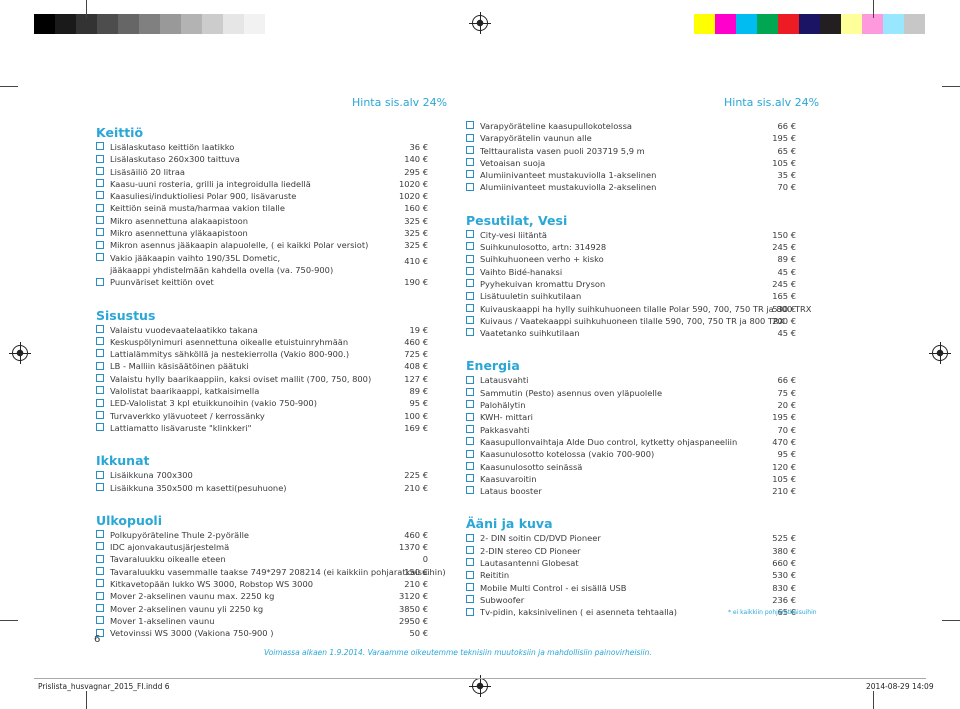 This screenshot has height=709, width=960. What do you see at coordinates (540, 538) in the screenshot?
I see `option-label: 2- DIN soitin CD/DVD Pioneer` at bounding box center [540, 538].